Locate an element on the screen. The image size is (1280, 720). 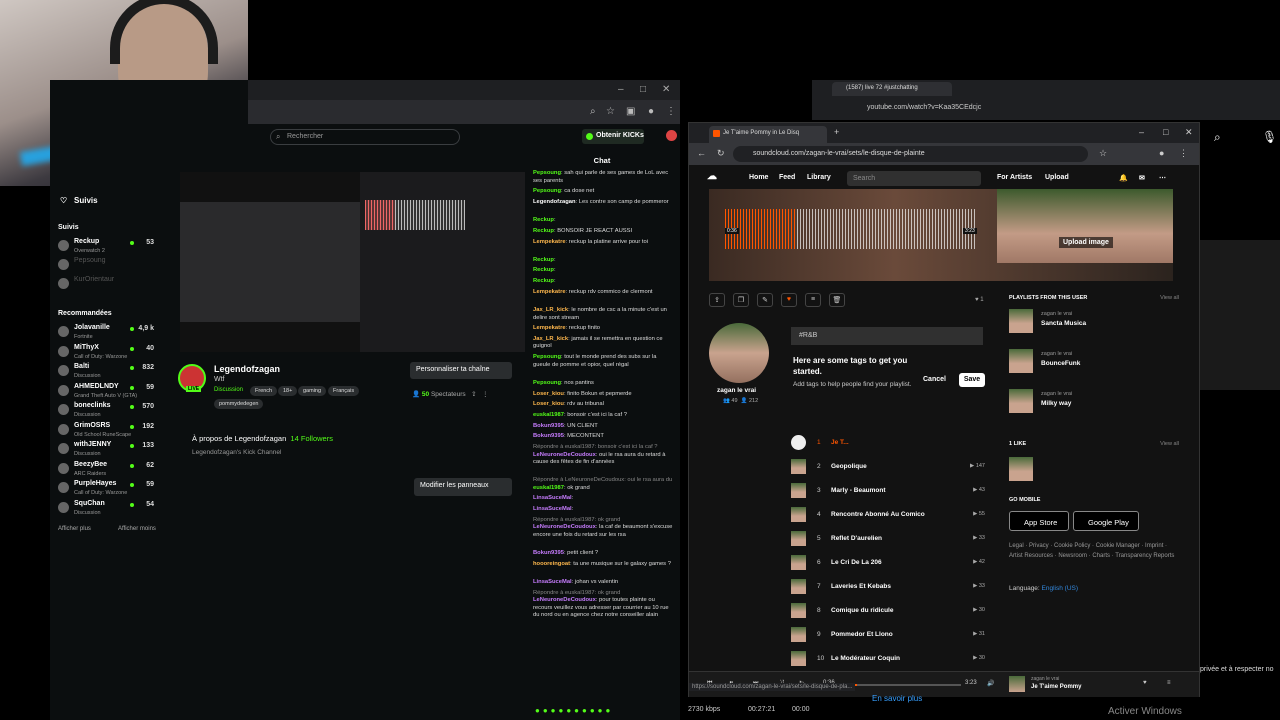
chat-username: LinsaSuceMal is located at coordinates (552, 509).